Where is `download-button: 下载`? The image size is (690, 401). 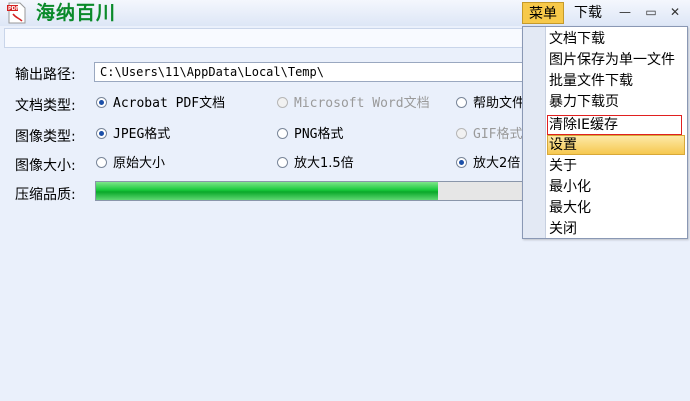 download-button: 下载 is located at coordinates (588, 13).